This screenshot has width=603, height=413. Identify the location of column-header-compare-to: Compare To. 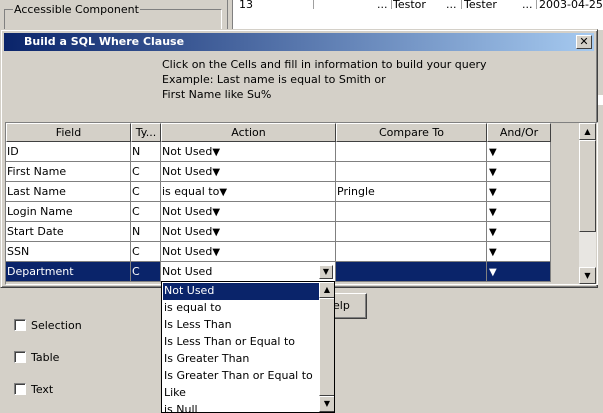
(411, 132).